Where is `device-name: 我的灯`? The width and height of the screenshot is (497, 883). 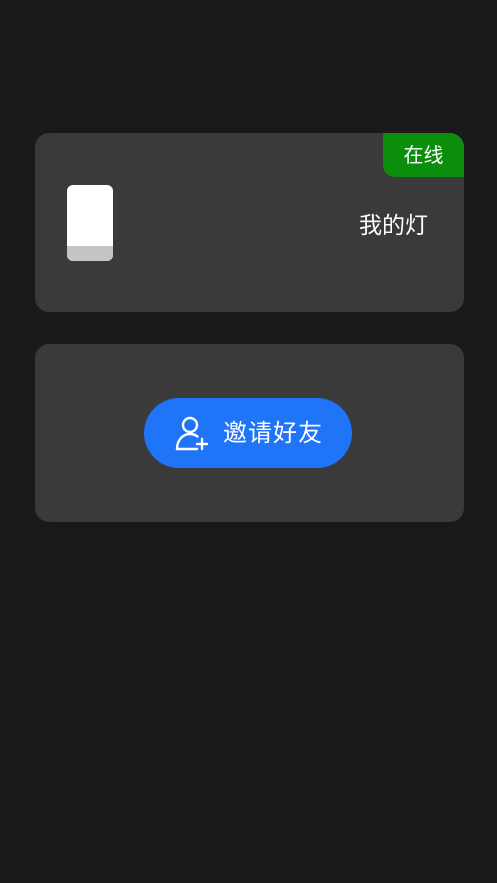
device-name: 我的灯 is located at coordinates (393, 226).